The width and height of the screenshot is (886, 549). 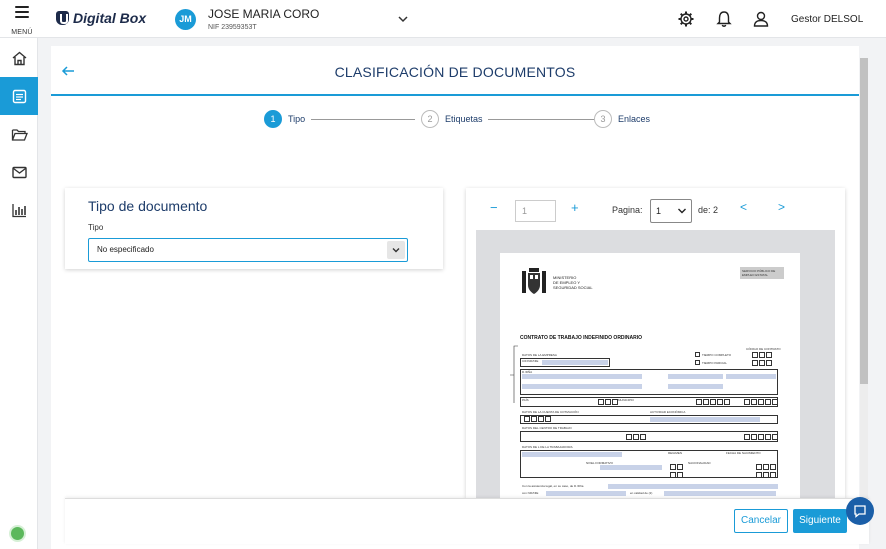 I want to click on chat-button, so click(x=860, y=511).